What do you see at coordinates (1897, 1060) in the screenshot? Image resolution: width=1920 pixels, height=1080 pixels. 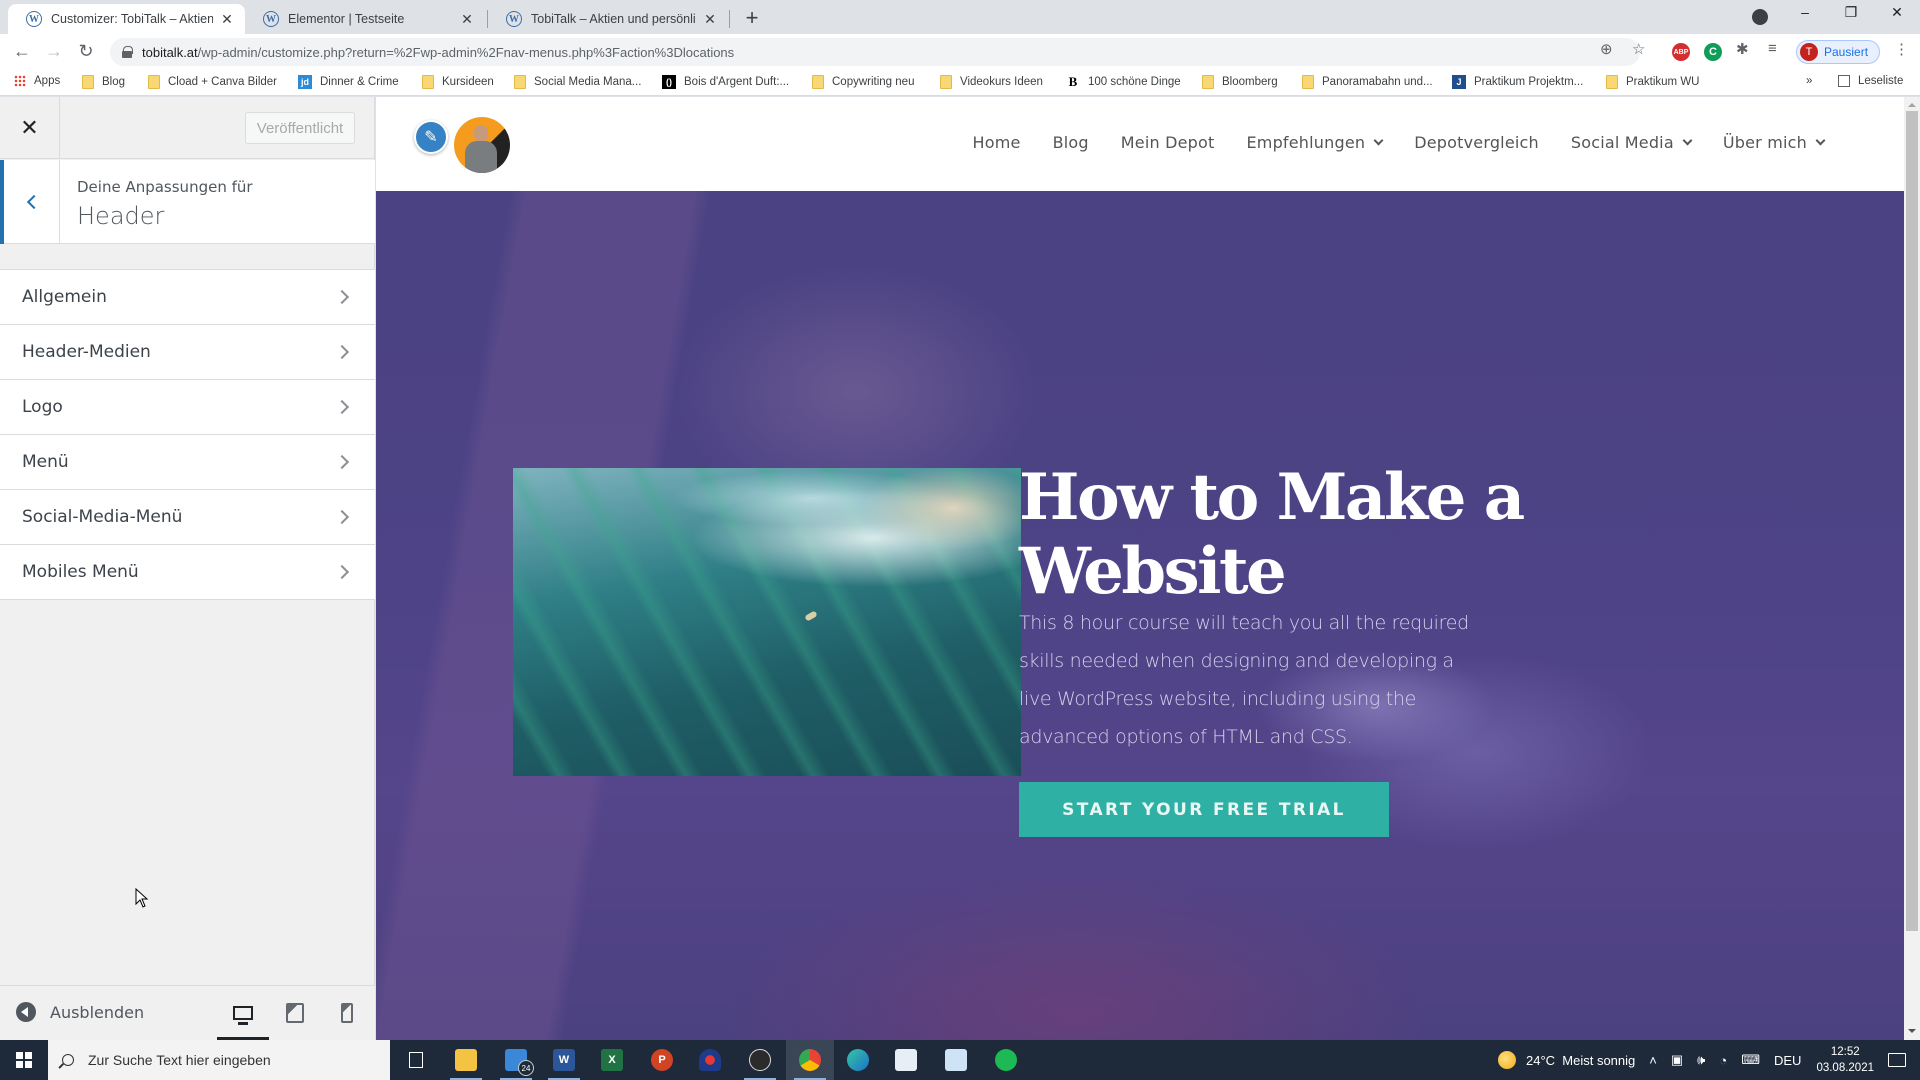 I see `notification-center-icon` at bounding box center [1897, 1060].